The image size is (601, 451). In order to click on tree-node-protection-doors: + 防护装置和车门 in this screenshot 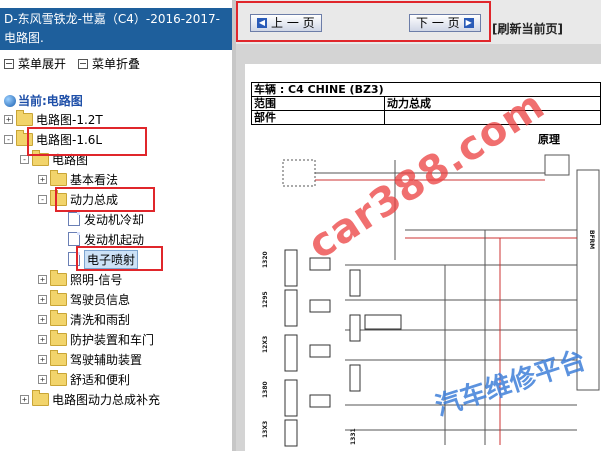, I will do `click(96, 338)`.